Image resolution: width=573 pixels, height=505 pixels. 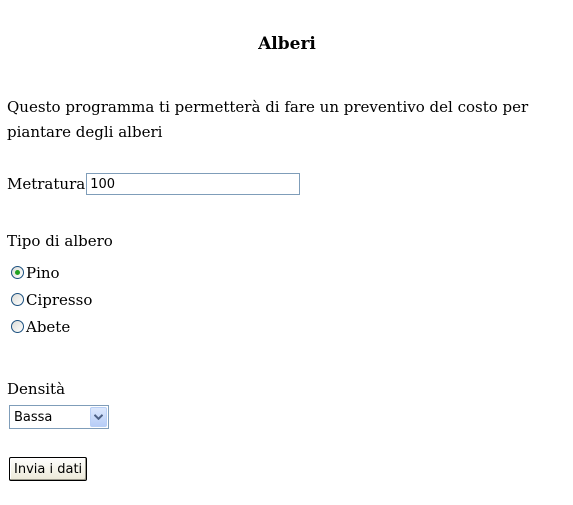 What do you see at coordinates (59, 299) in the screenshot?
I see `radio-label-cipresso: Cipresso` at bounding box center [59, 299].